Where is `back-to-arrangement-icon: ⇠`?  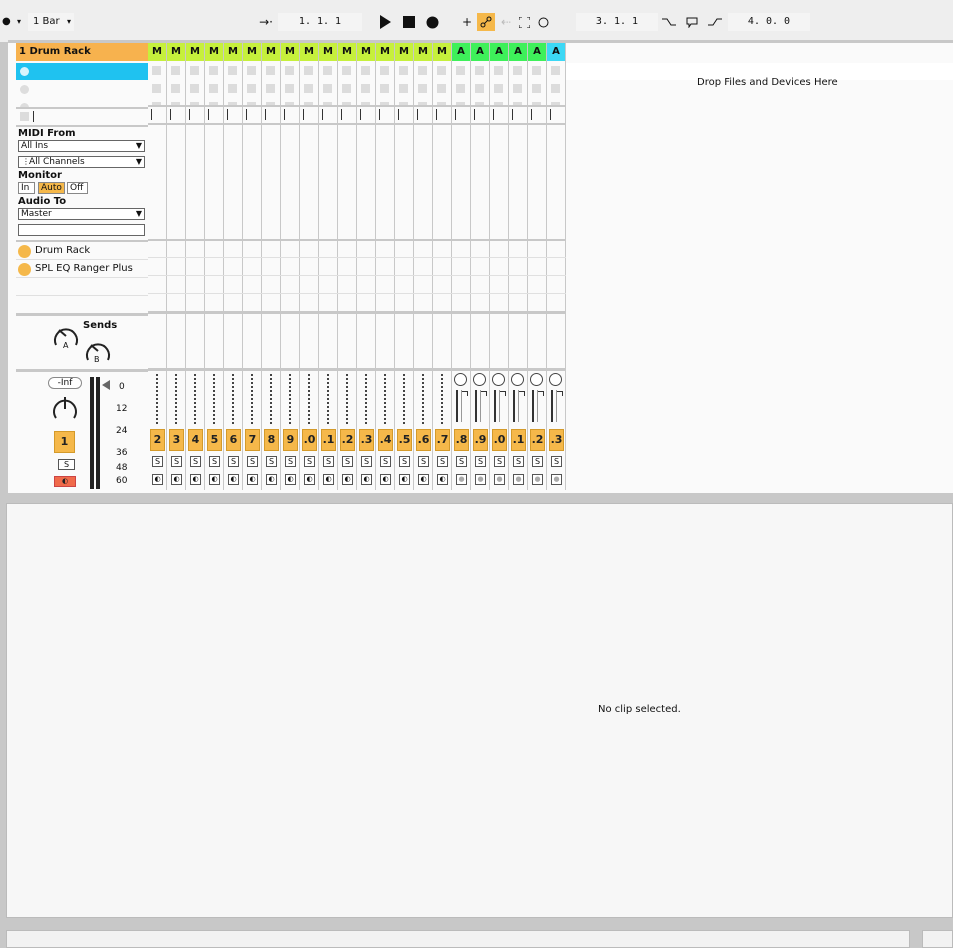 back-to-arrangement-icon: ⇠ is located at coordinates (506, 22).